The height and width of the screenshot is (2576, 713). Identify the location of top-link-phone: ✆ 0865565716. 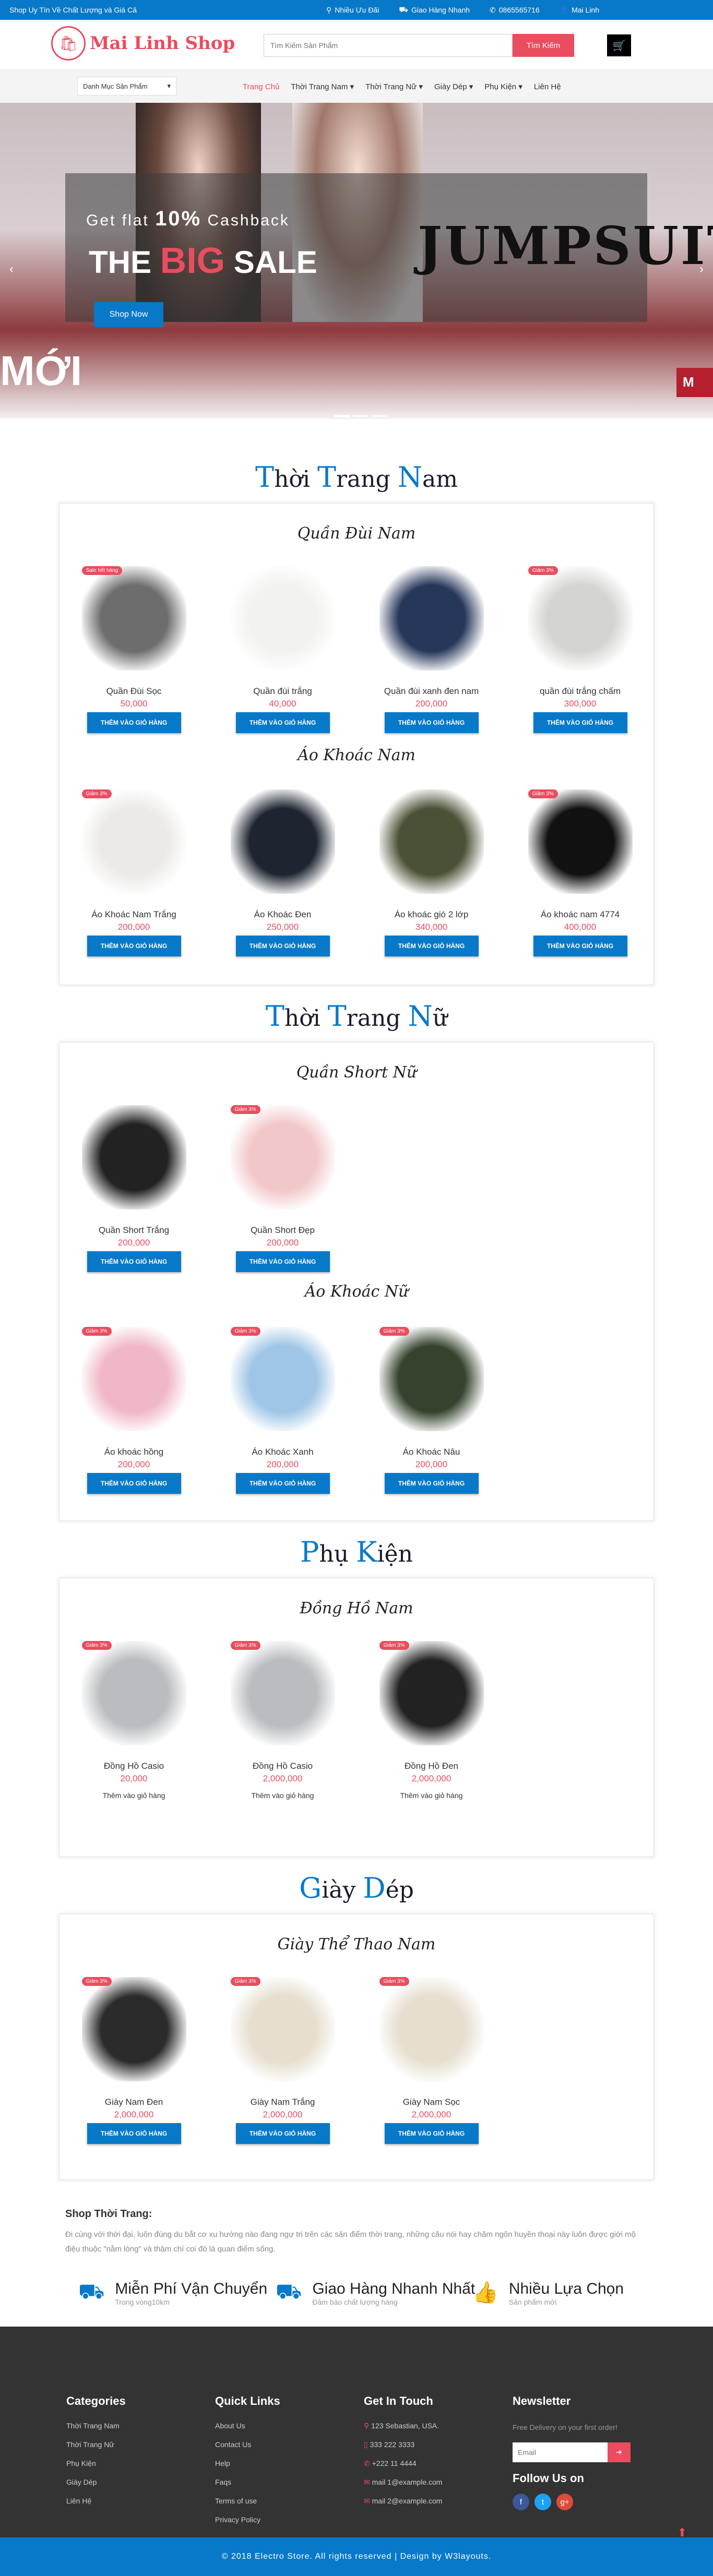
(515, 10).